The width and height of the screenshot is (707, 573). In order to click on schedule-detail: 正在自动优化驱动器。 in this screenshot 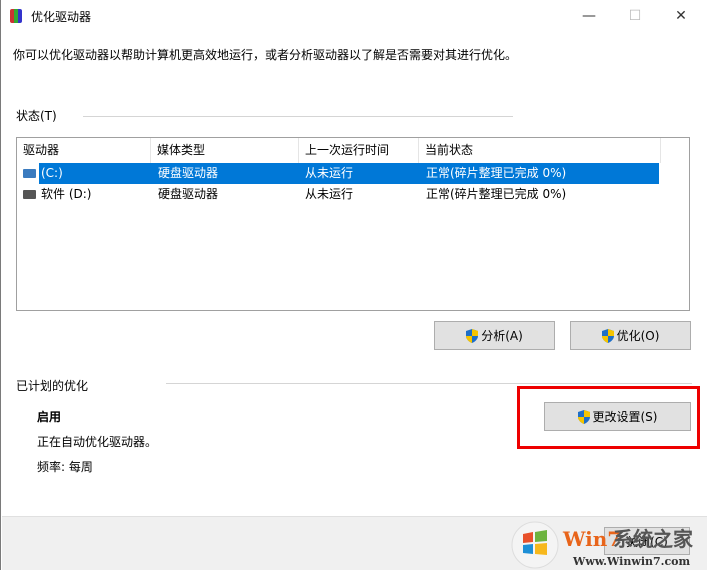, I will do `click(97, 442)`.